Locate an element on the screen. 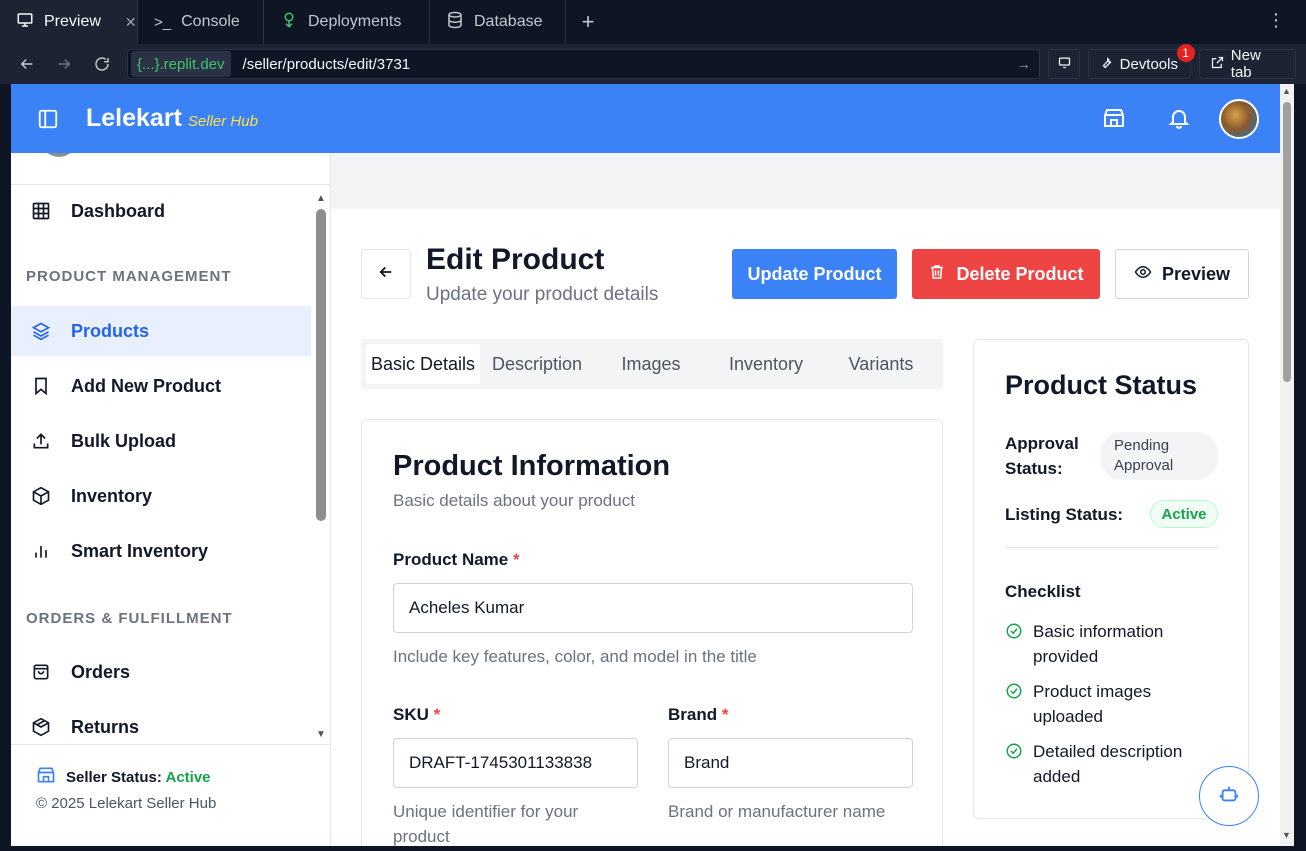 The height and width of the screenshot is (851, 1306). package-return-icon is located at coordinates (41, 727).